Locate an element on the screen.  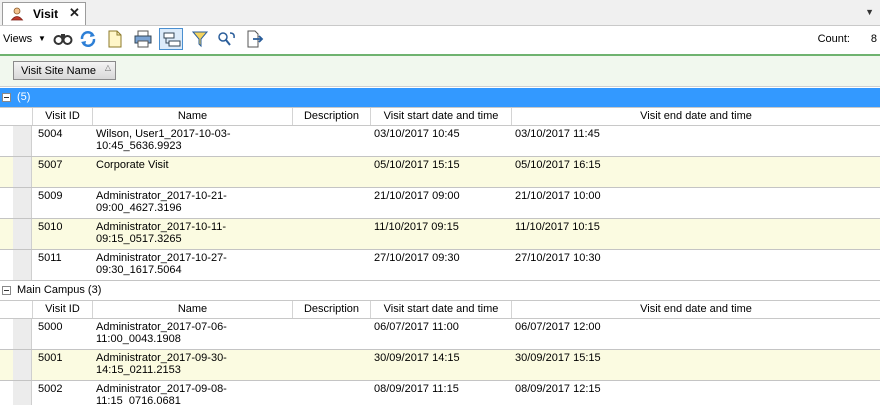
cell-visit-end: 05/10/2017 16:15 is located at coordinates (695, 172).